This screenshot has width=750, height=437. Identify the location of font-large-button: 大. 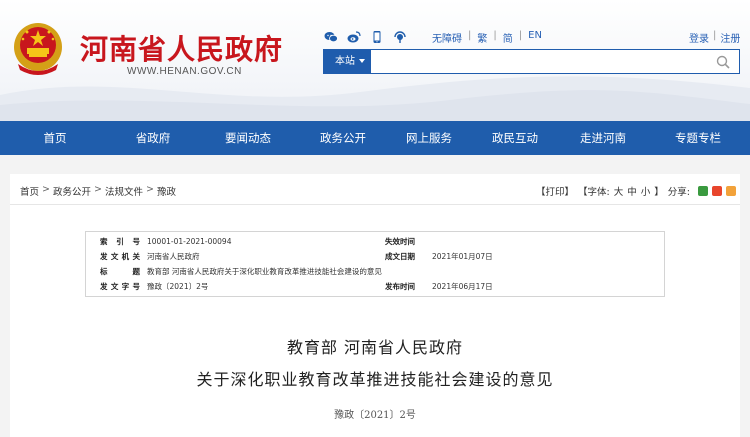
(619, 191).